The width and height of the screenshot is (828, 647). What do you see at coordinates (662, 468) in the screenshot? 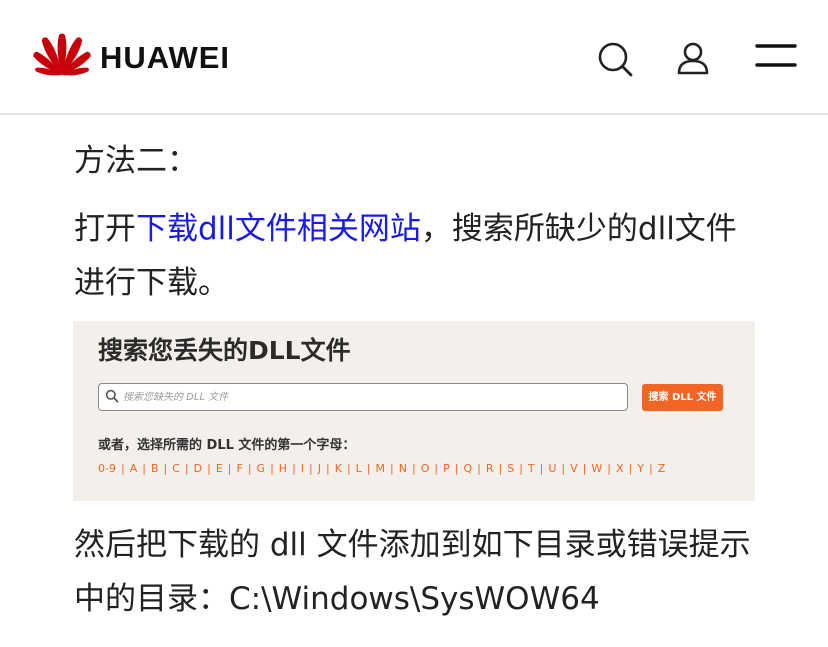
I see `letter-link: Z` at bounding box center [662, 468].